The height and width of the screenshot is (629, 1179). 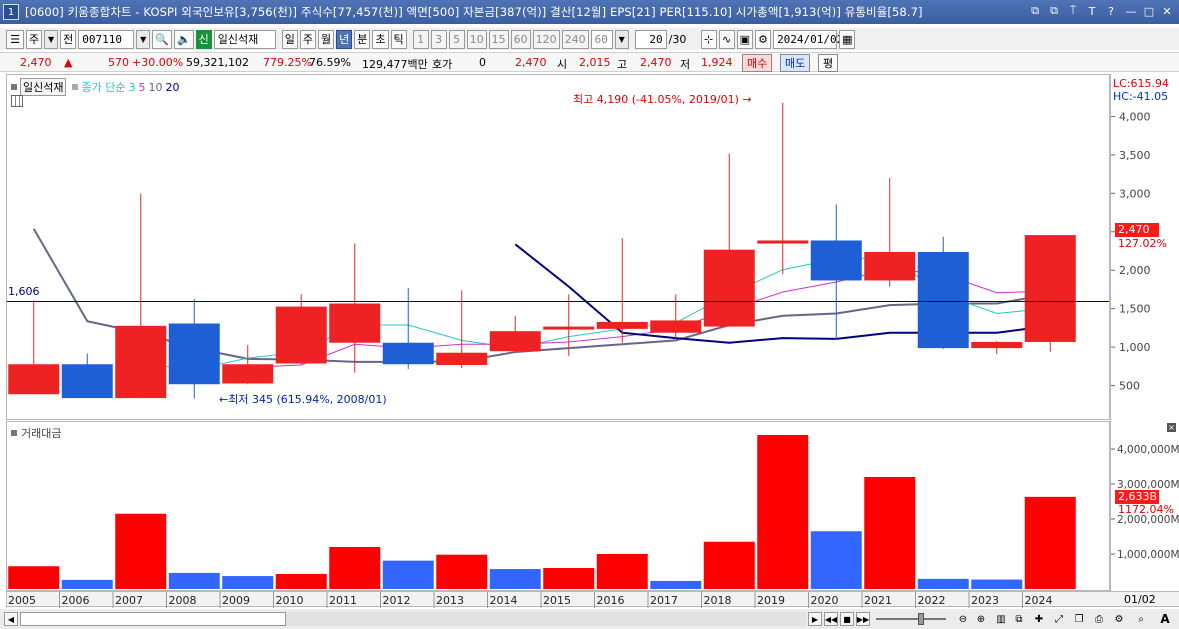 I want to click on evaluation-button: 평, so click(x=828, y=63).